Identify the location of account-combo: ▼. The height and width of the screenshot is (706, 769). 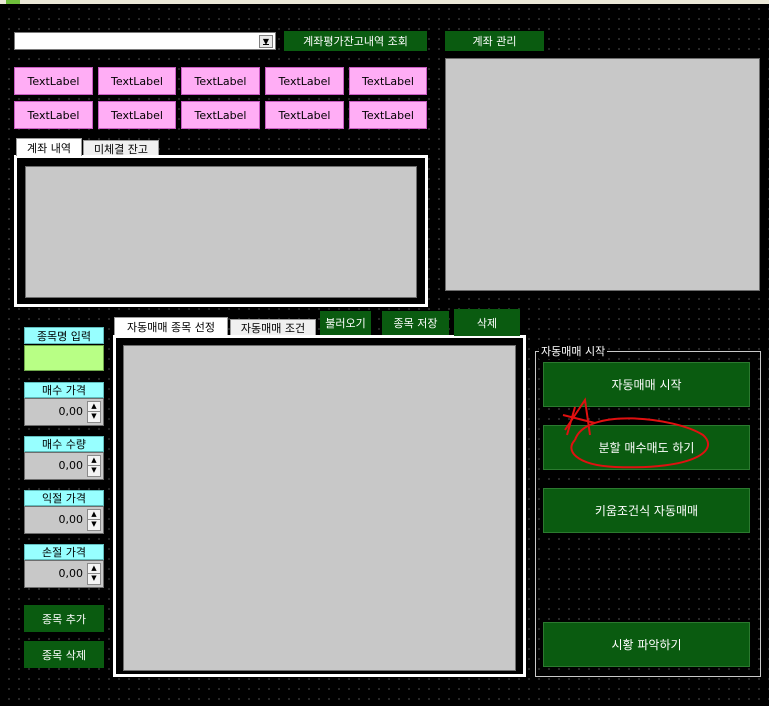
(145, 41).